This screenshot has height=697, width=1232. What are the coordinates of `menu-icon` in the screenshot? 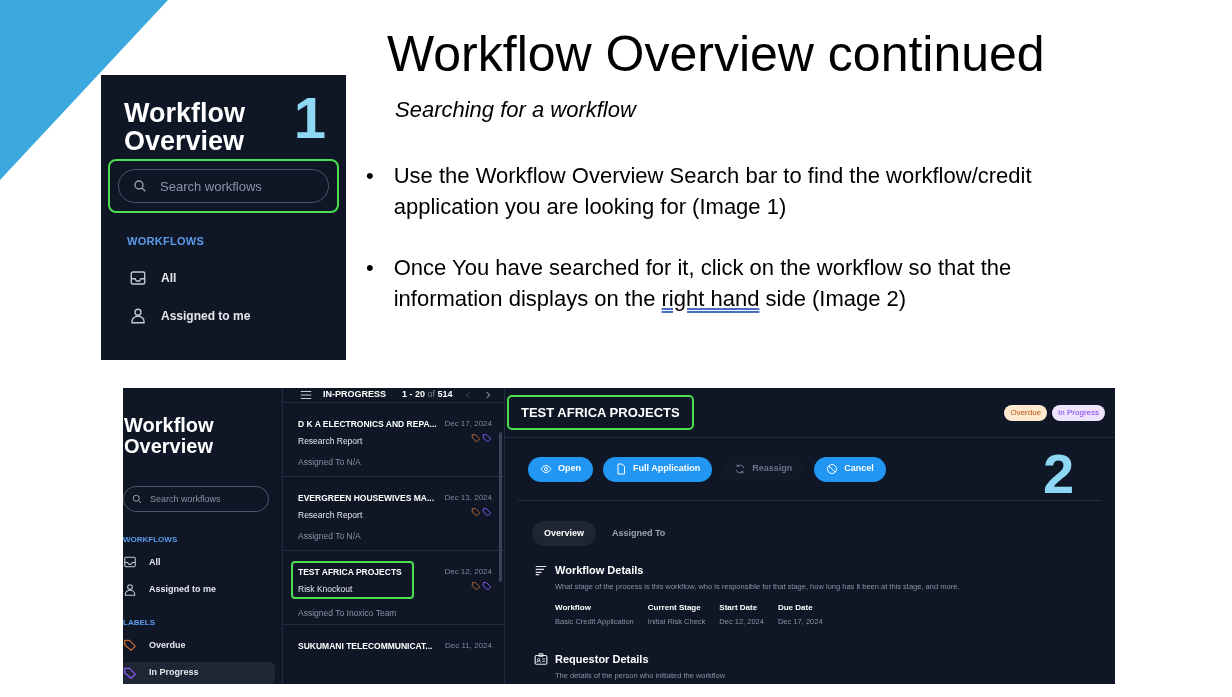 It's located at (306, 395).